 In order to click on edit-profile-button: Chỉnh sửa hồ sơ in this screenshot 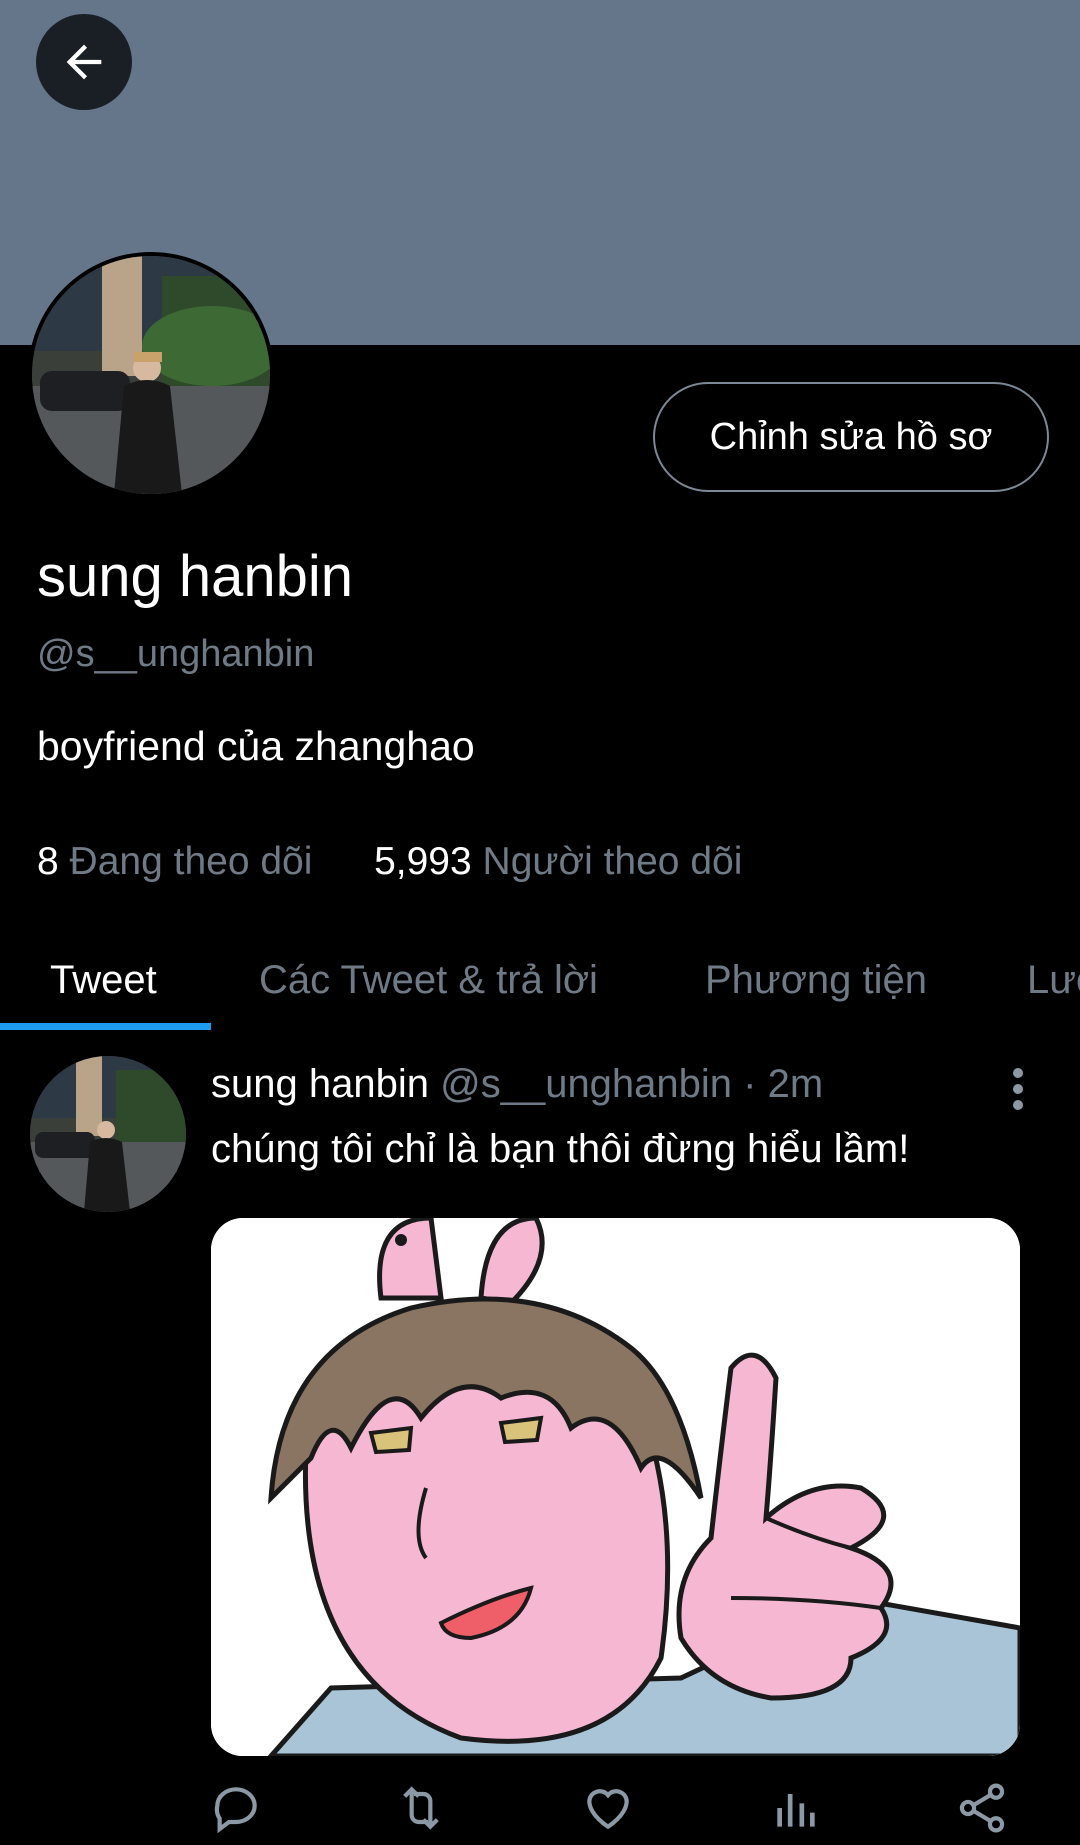, I will do `click(851, 437)`.